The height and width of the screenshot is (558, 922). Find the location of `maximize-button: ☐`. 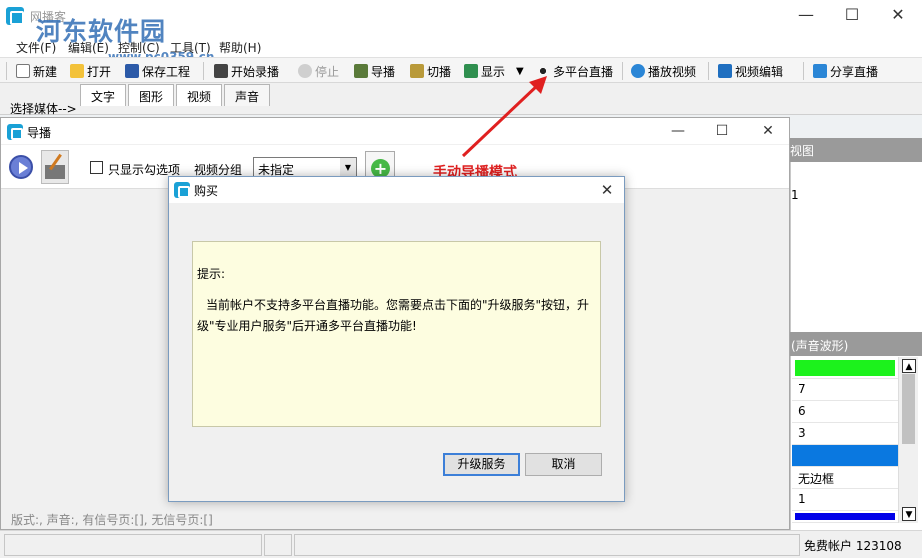

maximize-button: ☐ is located at coordinates (852, 15).